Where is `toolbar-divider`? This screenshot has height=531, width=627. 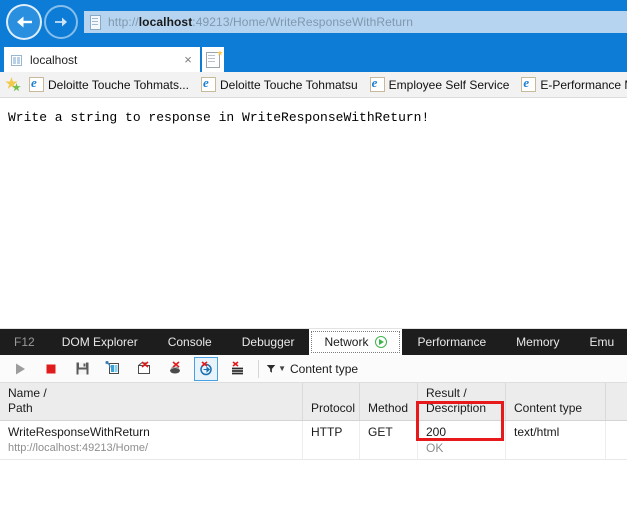 toolbar-divider is located at coordinates (258, 368).